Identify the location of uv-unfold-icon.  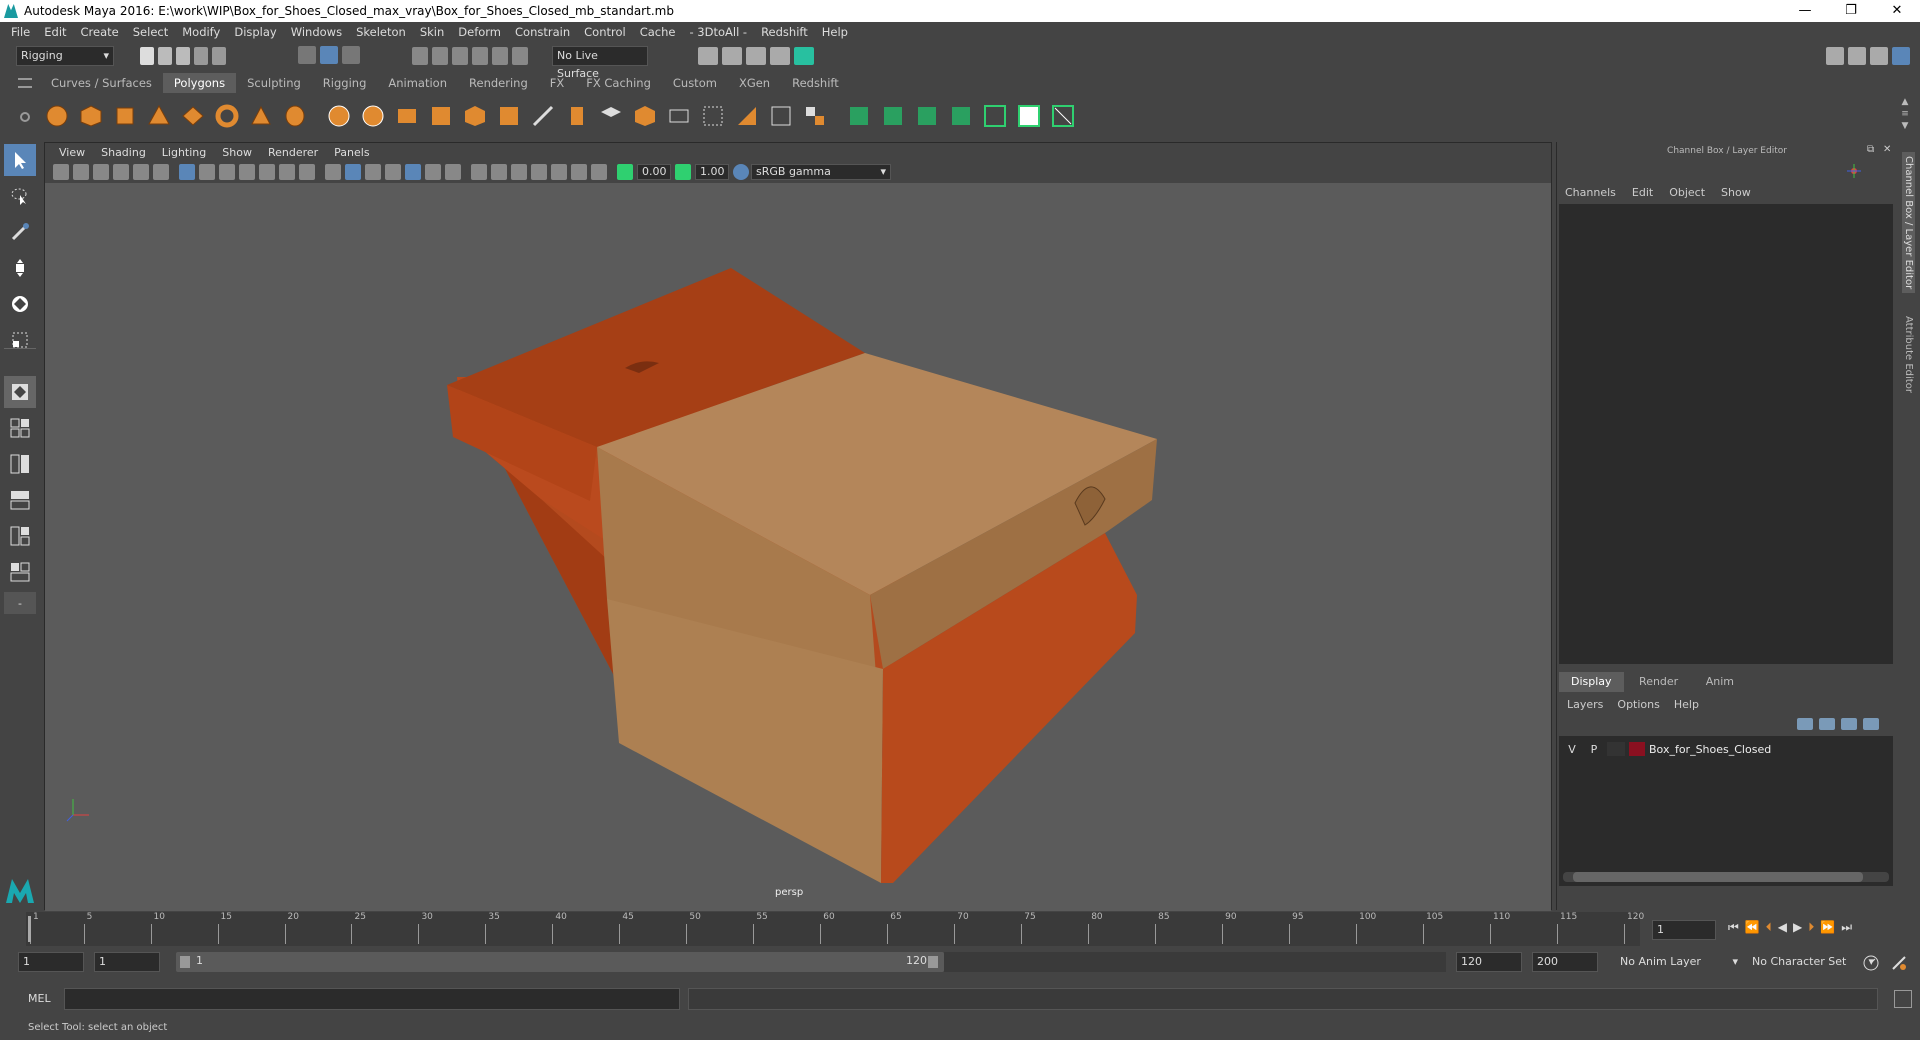
(995, 116).